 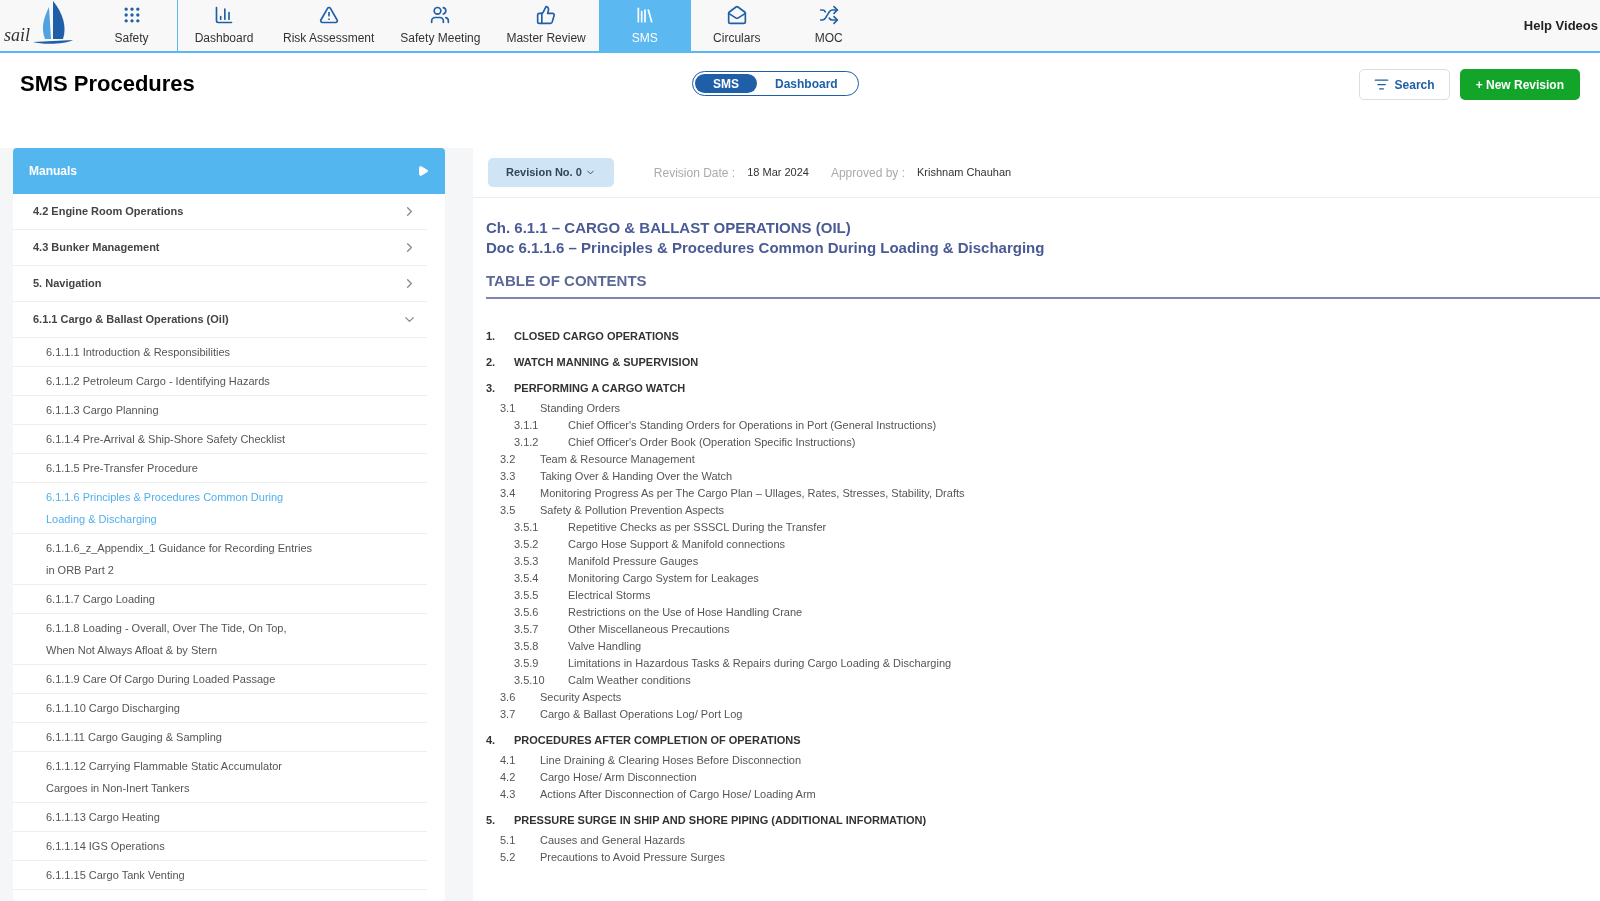 What do you see at coordinates (641, 714) in the screenshot?
I see `toc-entry: Cargo & Ballast Operations Log/ Port Log` at bounding box center [641, 714].